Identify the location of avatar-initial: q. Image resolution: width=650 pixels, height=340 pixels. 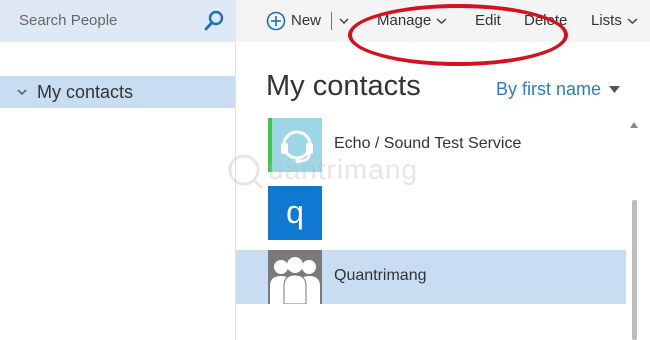
(295, 212).